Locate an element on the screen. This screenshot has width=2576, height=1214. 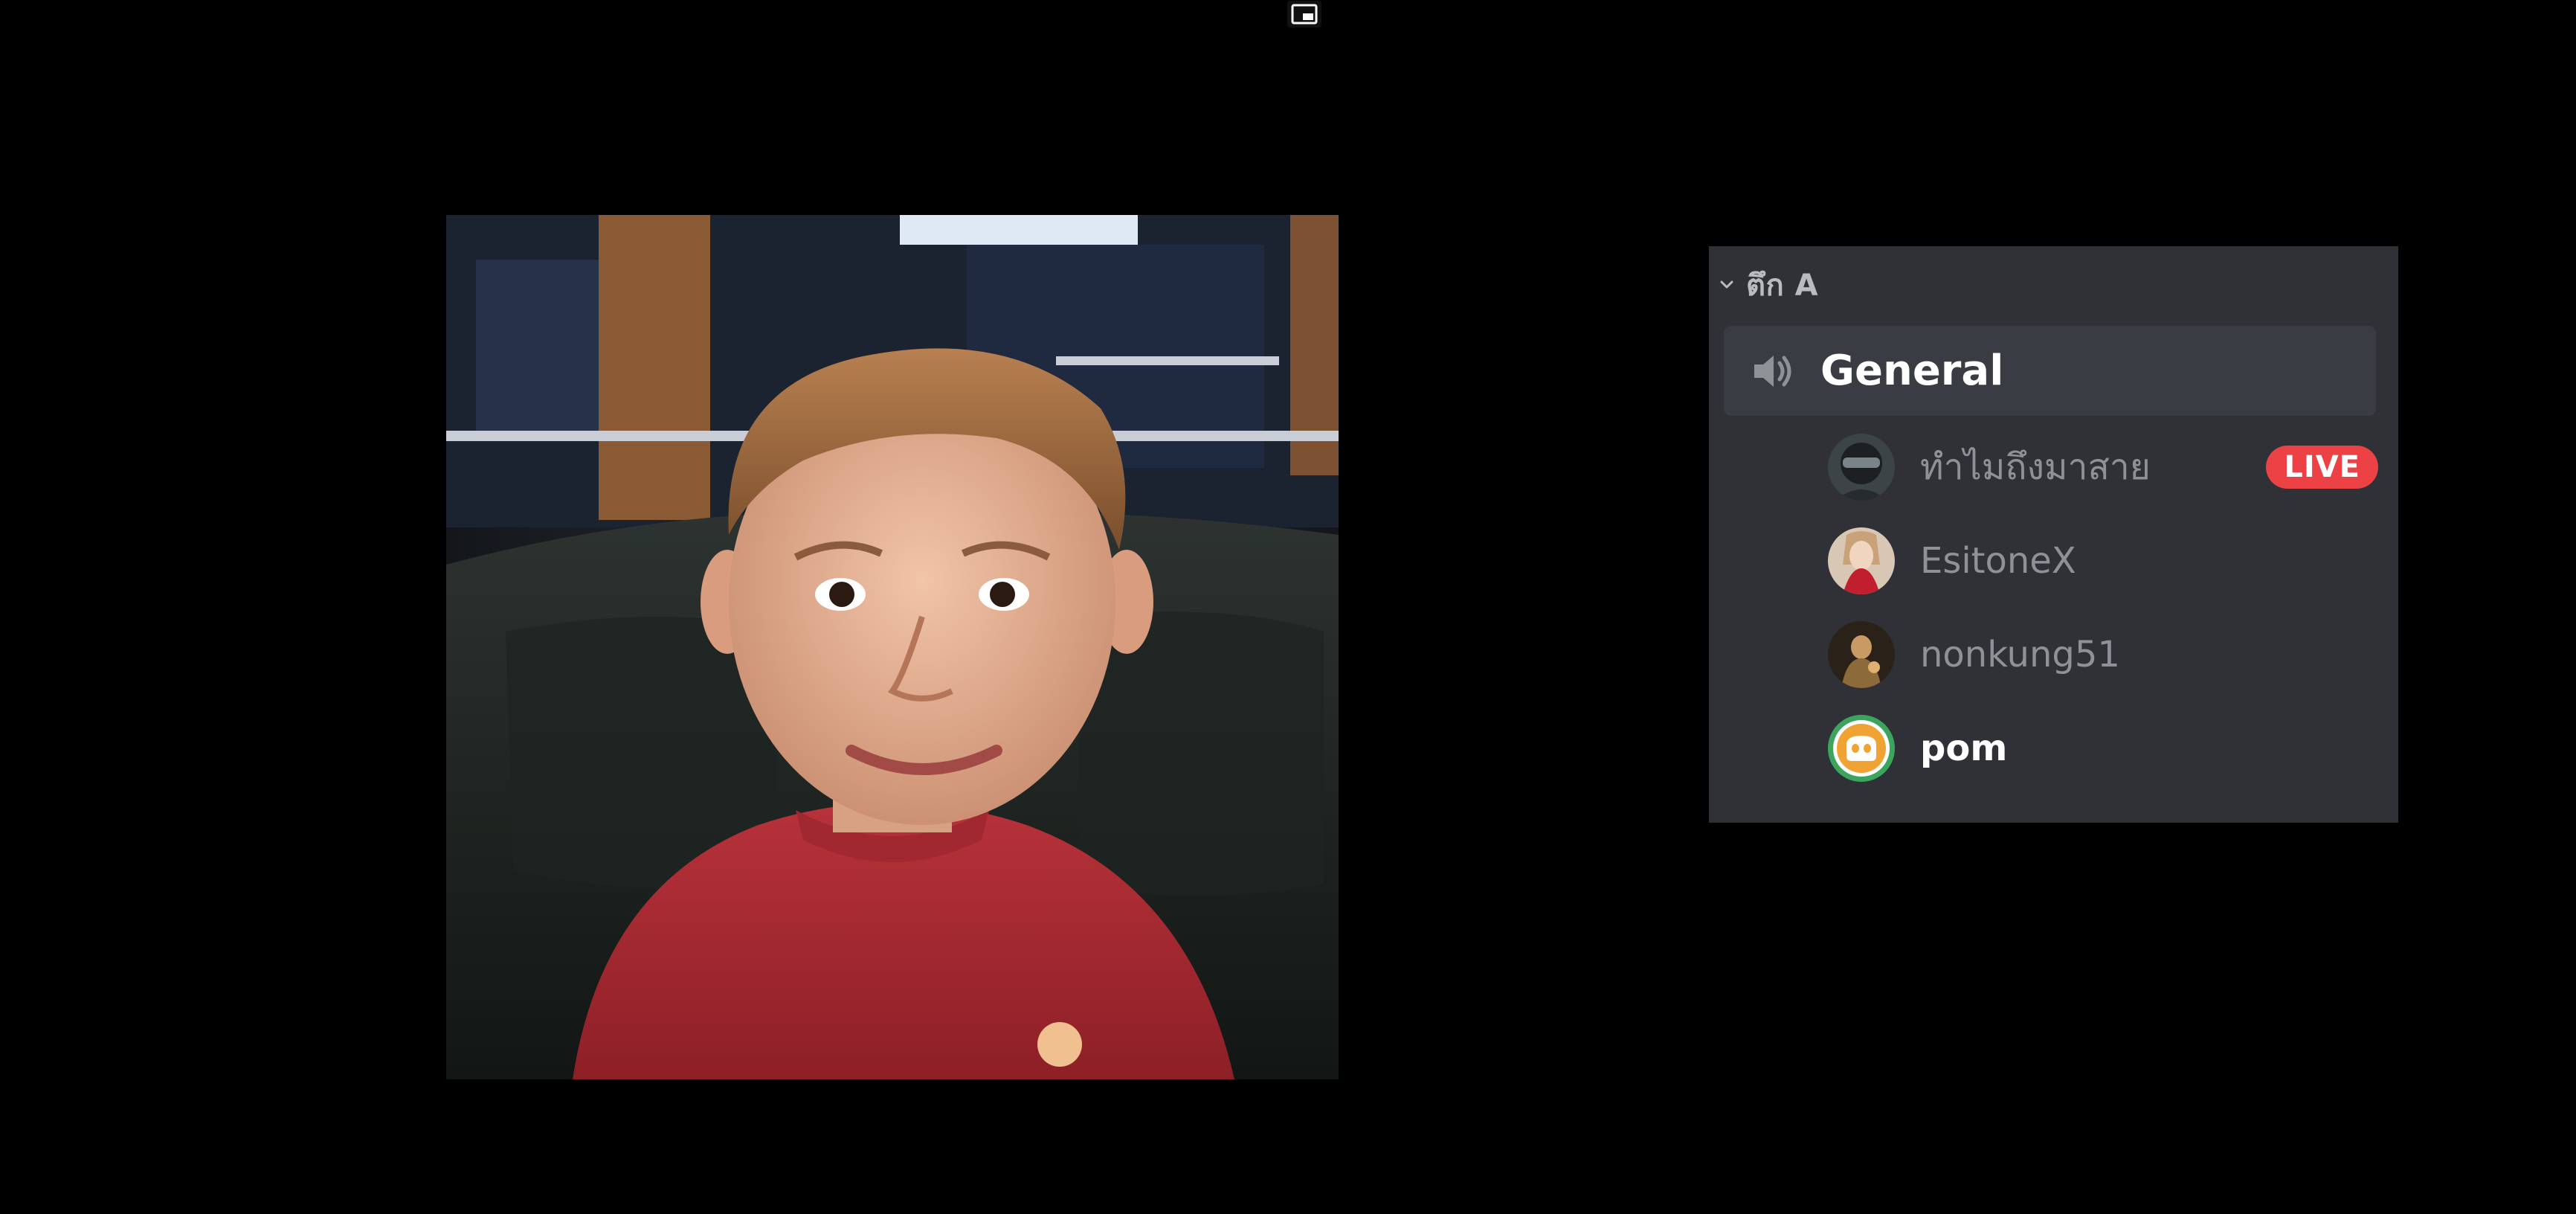
picture-in-picture-icon is located at coordinates (1304, 15).